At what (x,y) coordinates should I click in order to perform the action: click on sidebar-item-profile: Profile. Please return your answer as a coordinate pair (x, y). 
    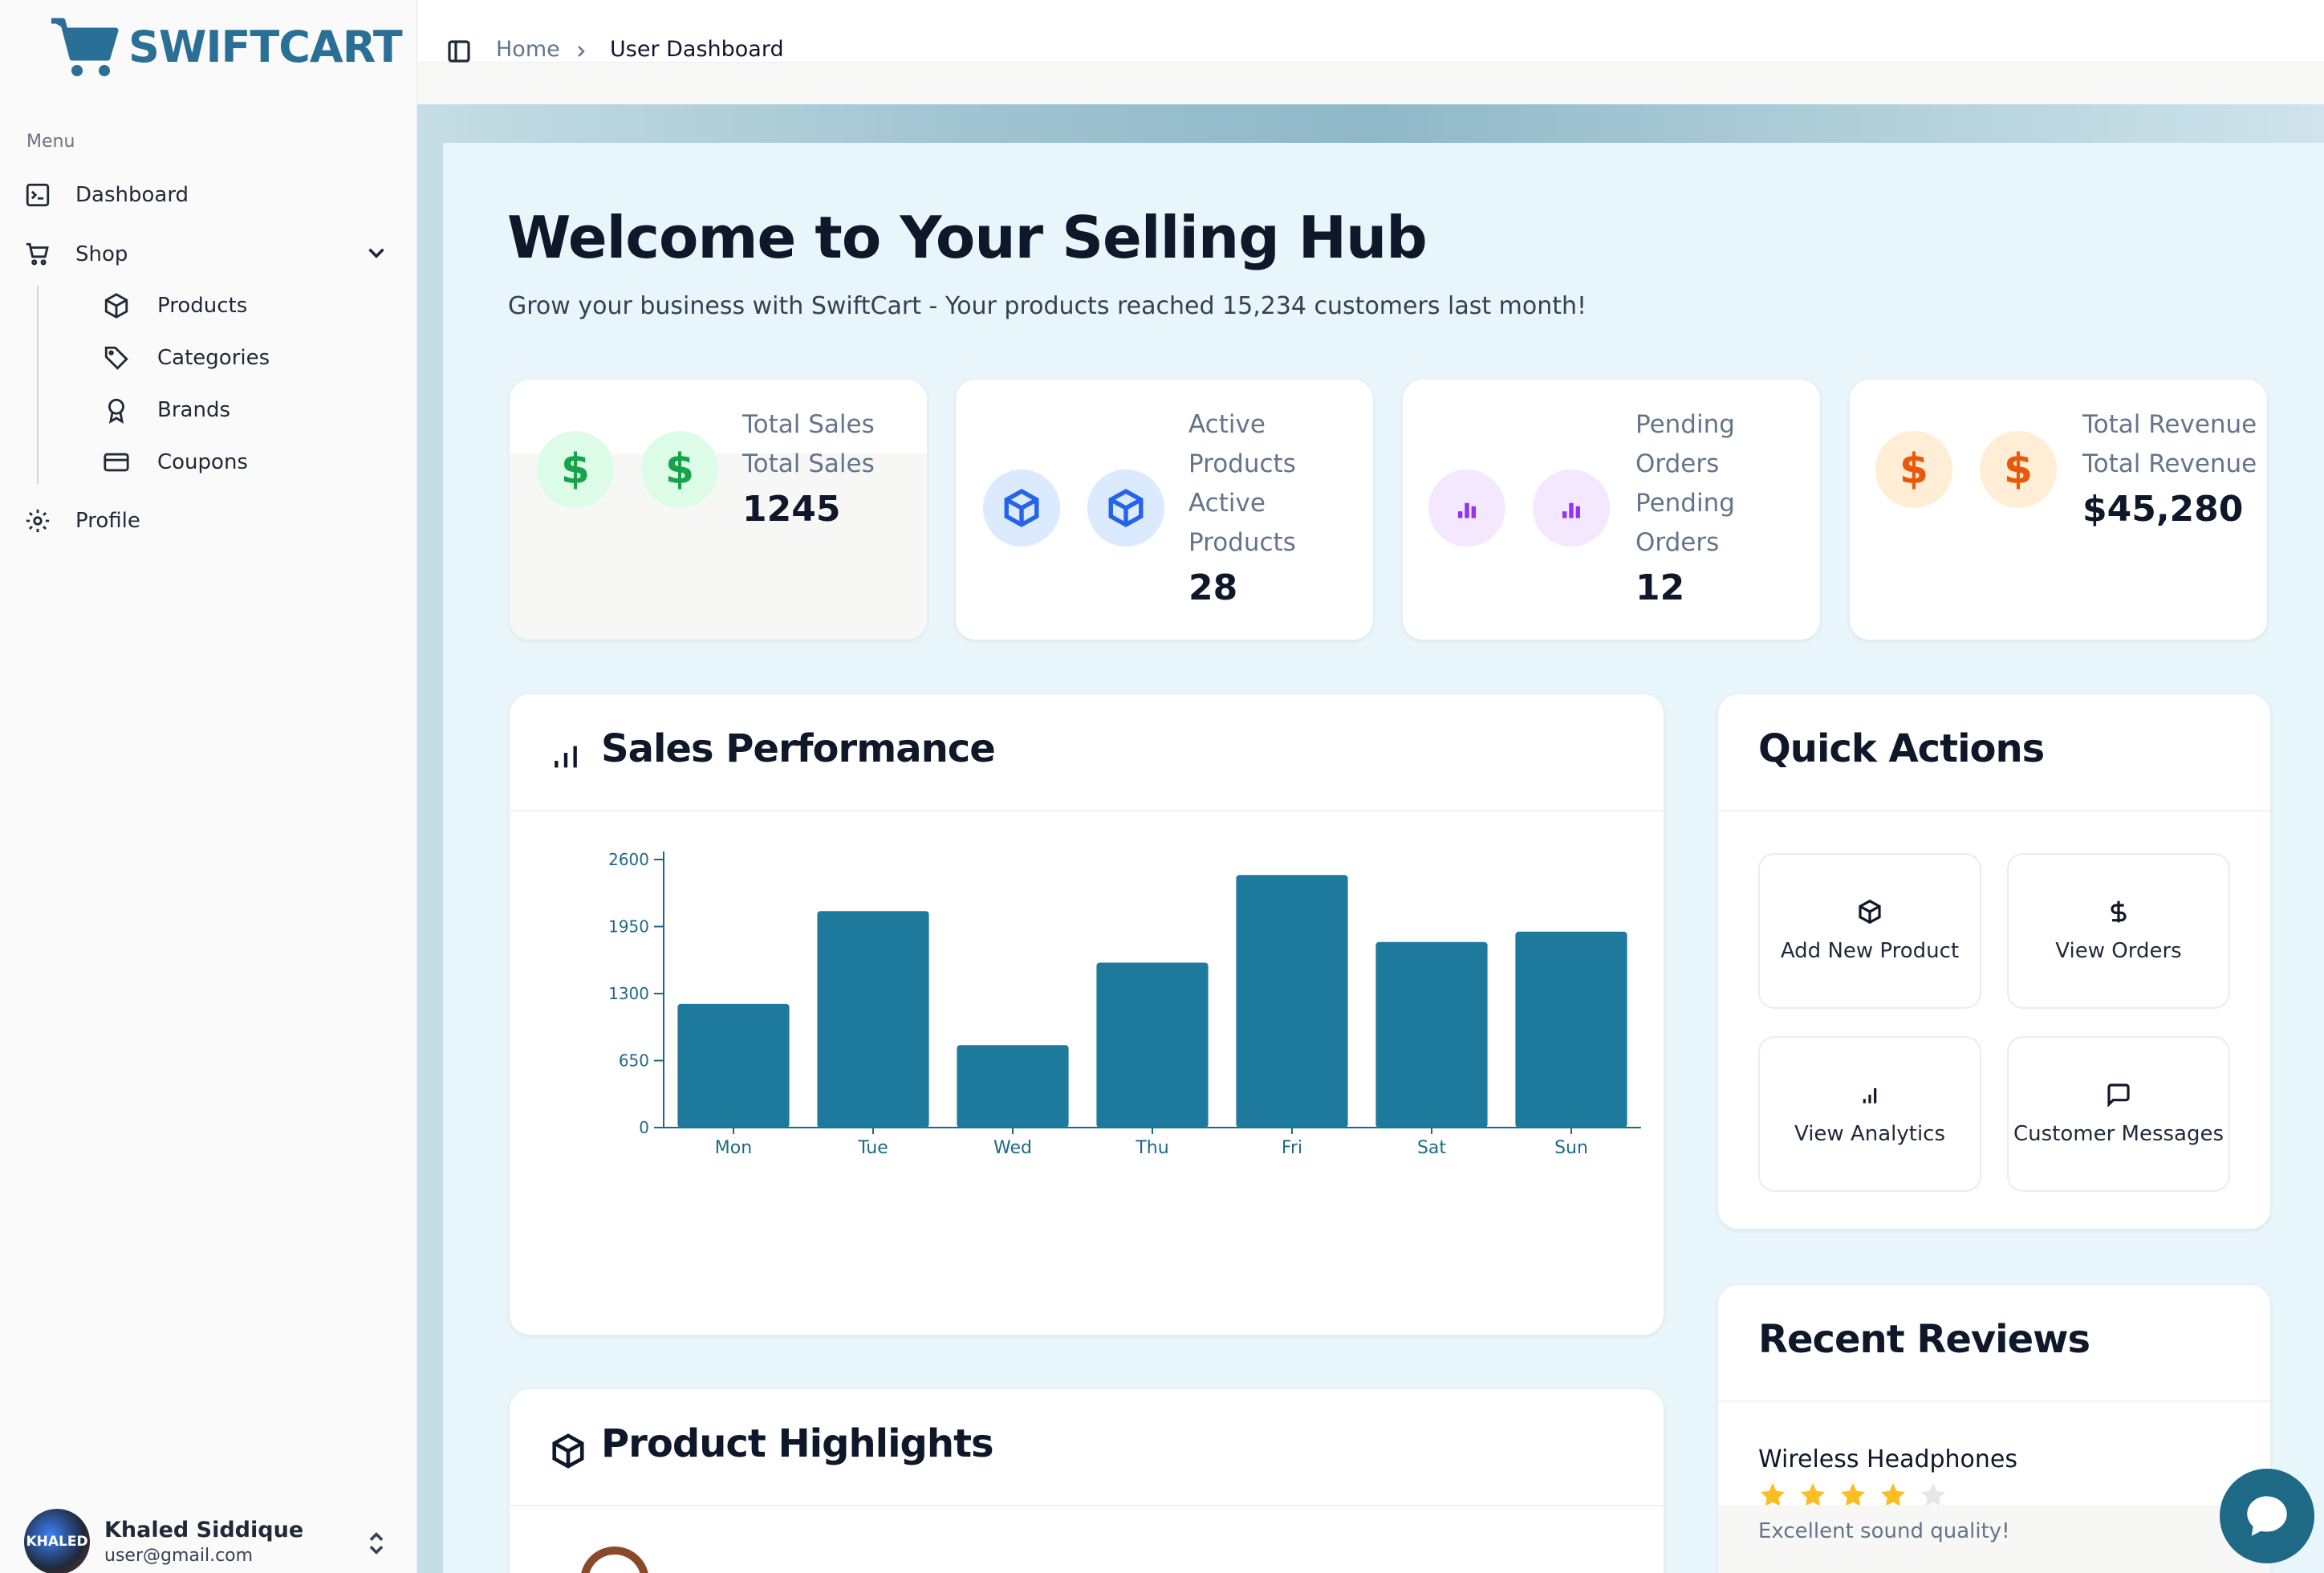
    Looking at the image, I should click on (82, 521).